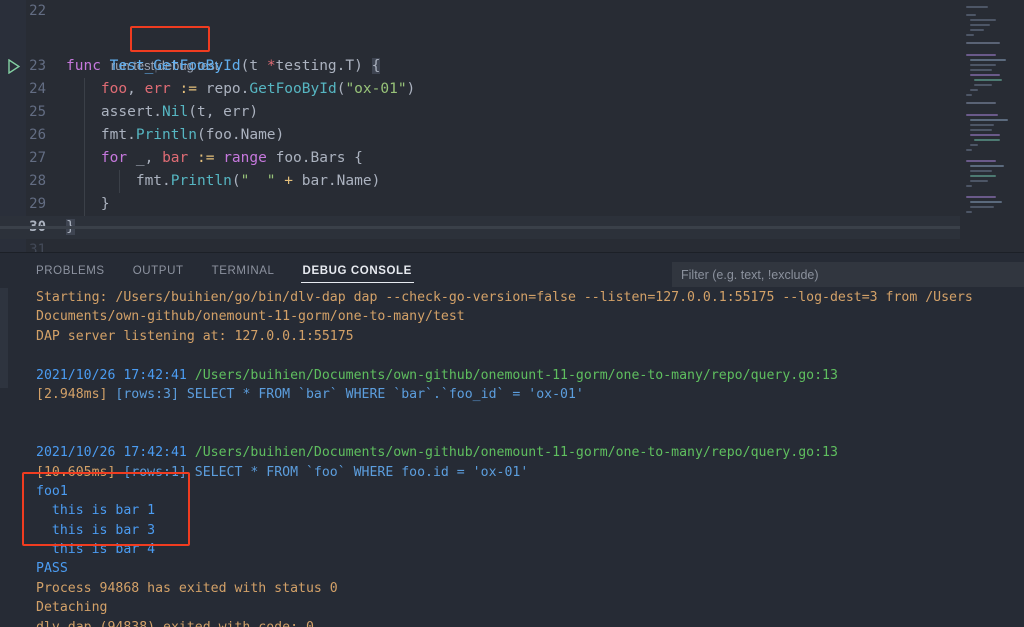  Describe the element at coordinates (258, 89) in the screenshot. I see `code-text: foo, err := repo.GetFooById("ox-01")` at that location.